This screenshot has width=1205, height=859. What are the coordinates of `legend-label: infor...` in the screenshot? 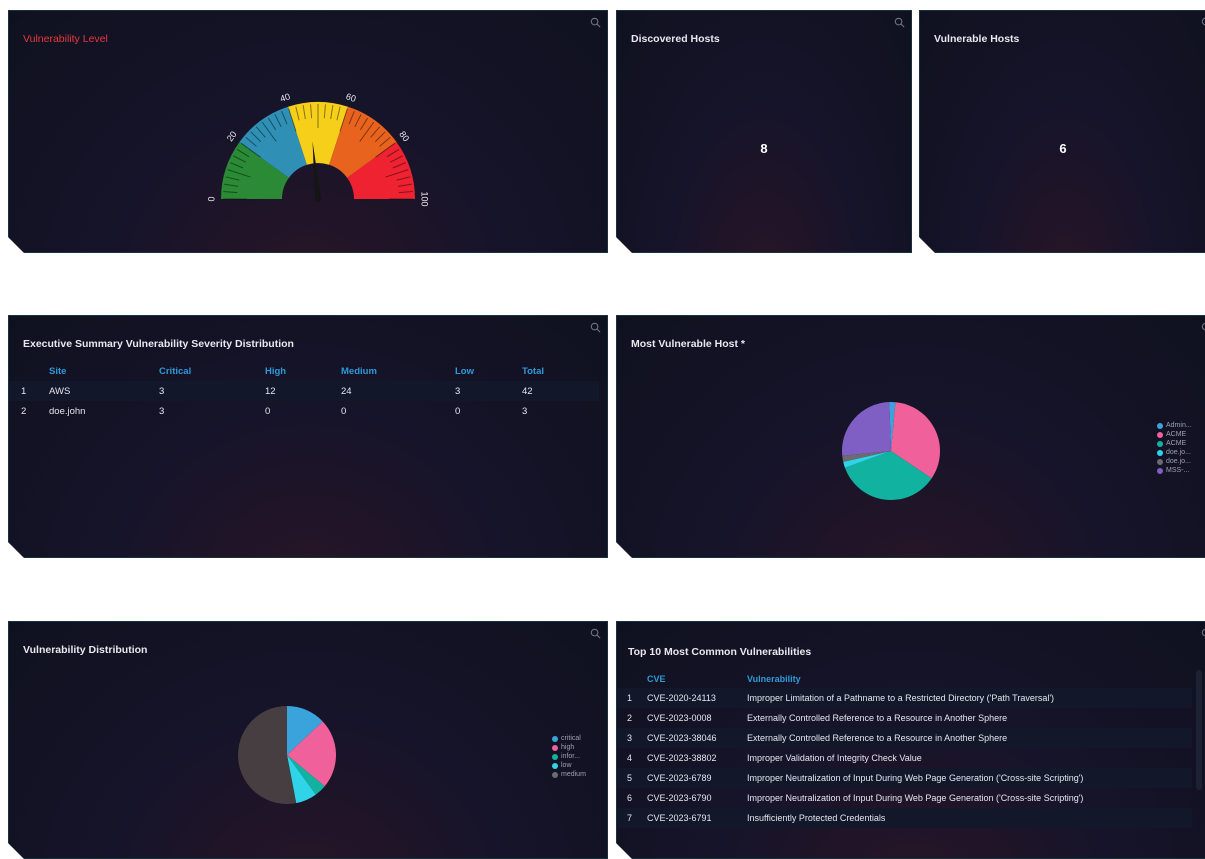 It's located at (571, 756).